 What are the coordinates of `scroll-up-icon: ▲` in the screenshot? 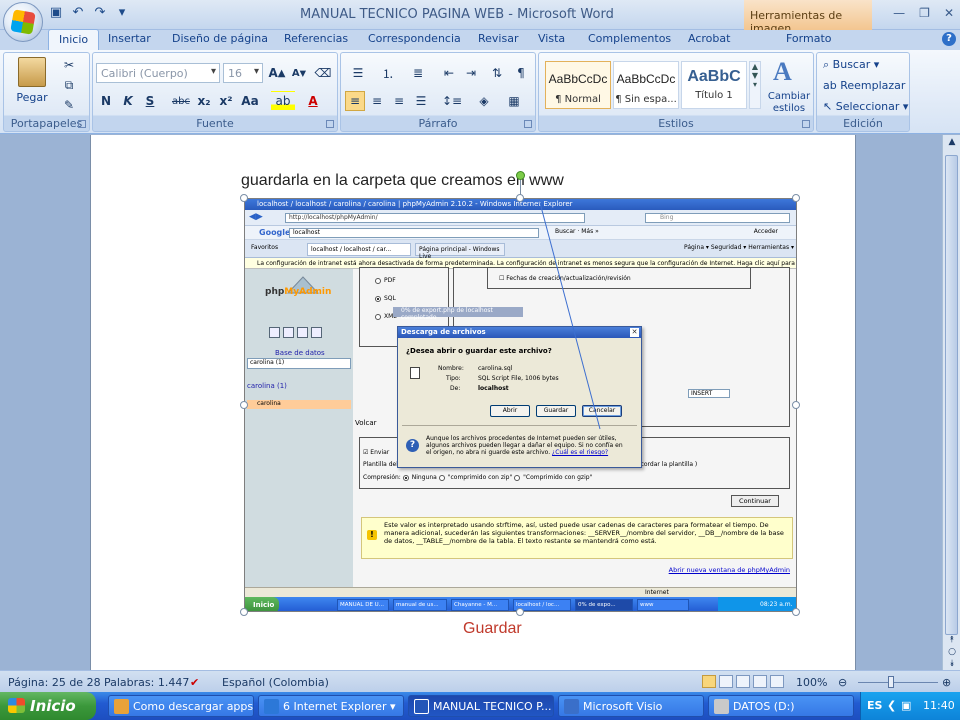 It's located at (951, 142).